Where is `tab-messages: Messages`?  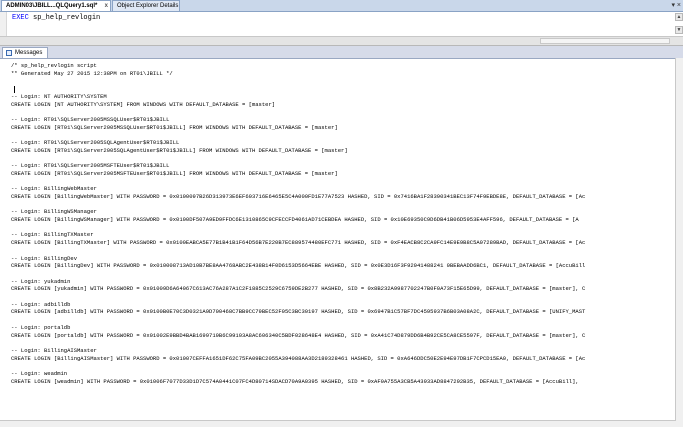
tab-messages: Messages is located at coordinates (25, 52).